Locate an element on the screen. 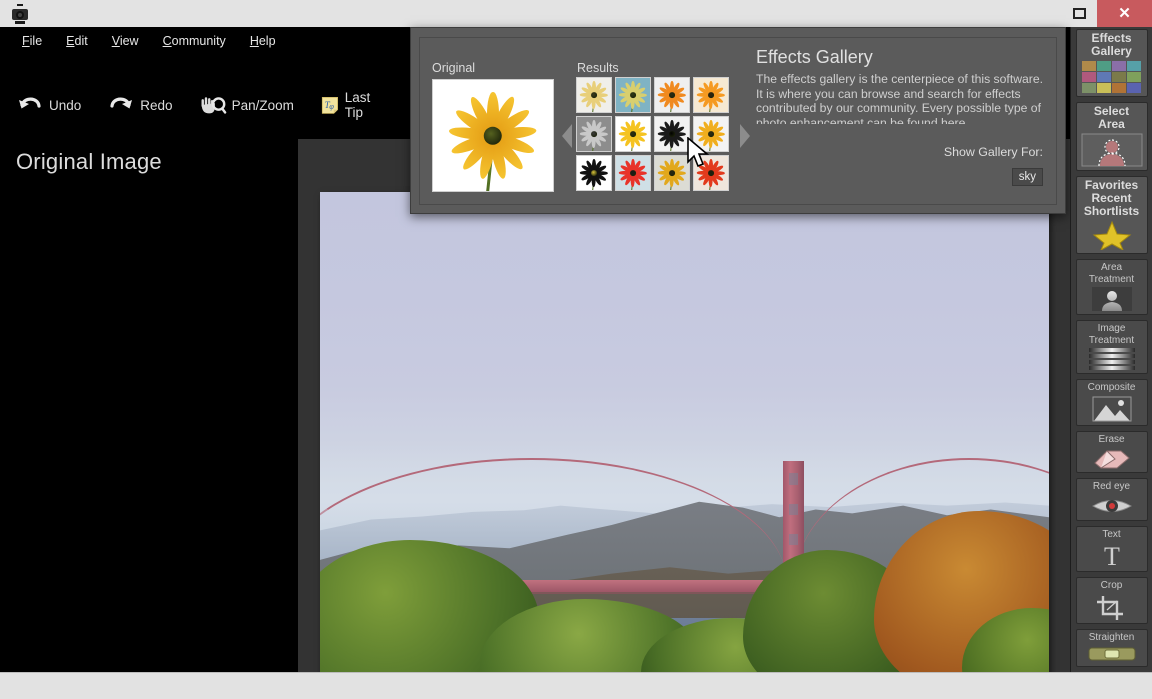  last-tip-button: T φ Last Tip is located at coordinates (349, 105).